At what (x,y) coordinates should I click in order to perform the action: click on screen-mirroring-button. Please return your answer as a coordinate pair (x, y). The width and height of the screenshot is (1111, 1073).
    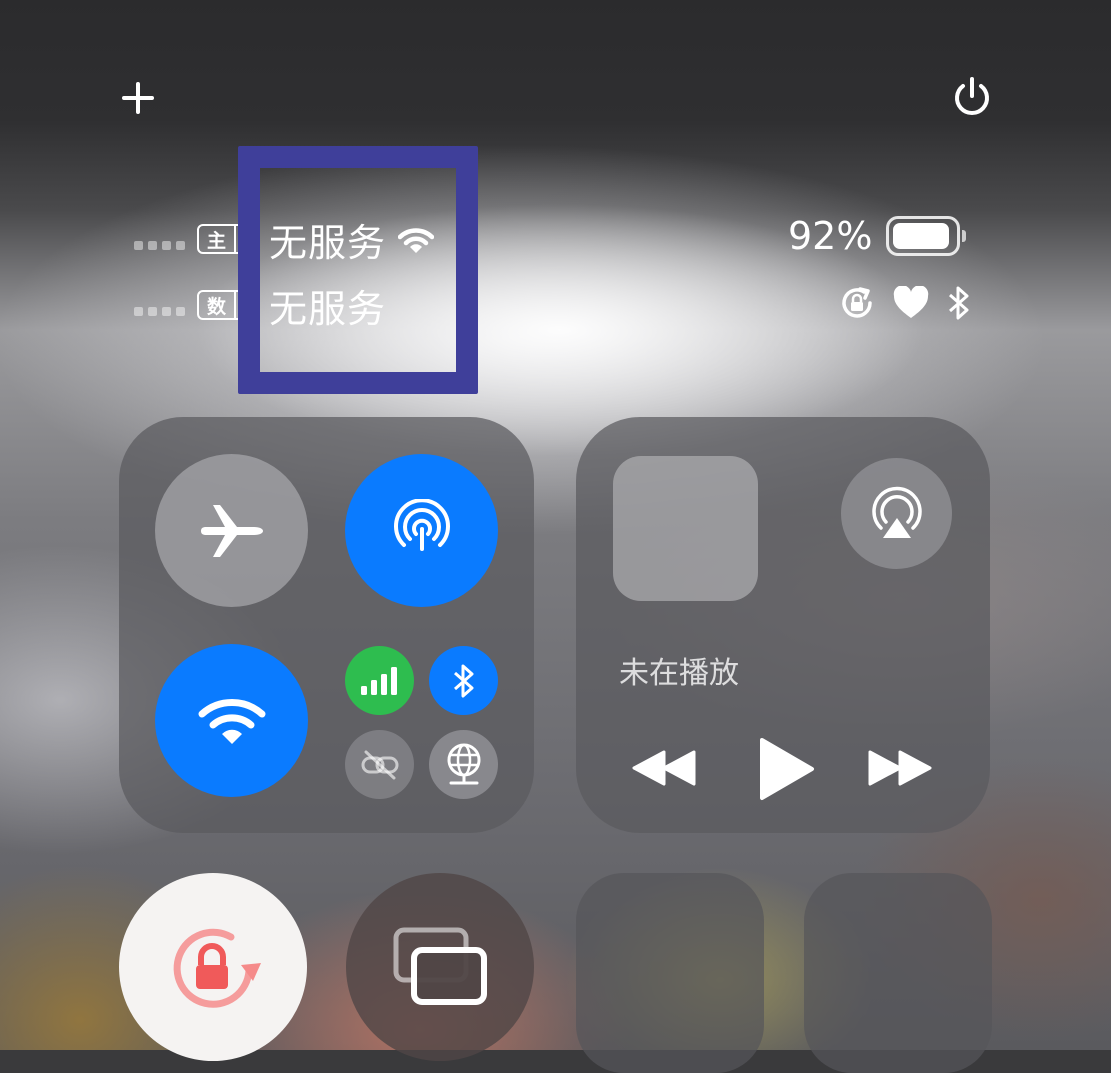
    Looking at the image, I should click on (440, 967).